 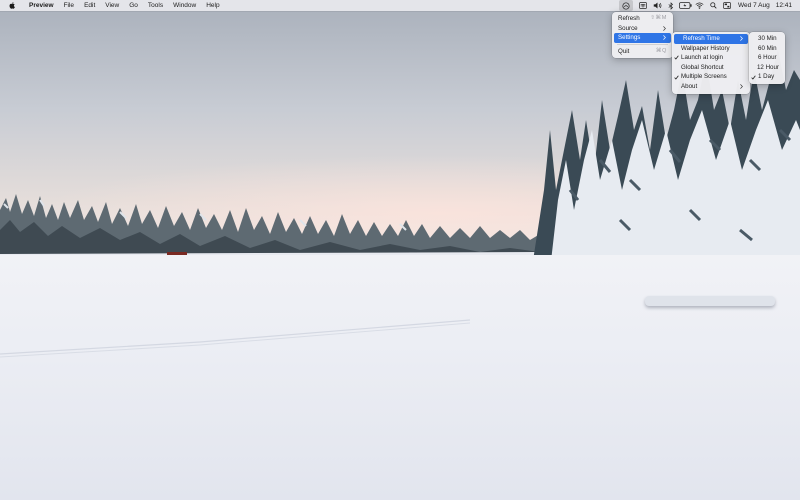 I want to click on menu-item-refresh-time: Refresh Time, so click(x=711, y=39).